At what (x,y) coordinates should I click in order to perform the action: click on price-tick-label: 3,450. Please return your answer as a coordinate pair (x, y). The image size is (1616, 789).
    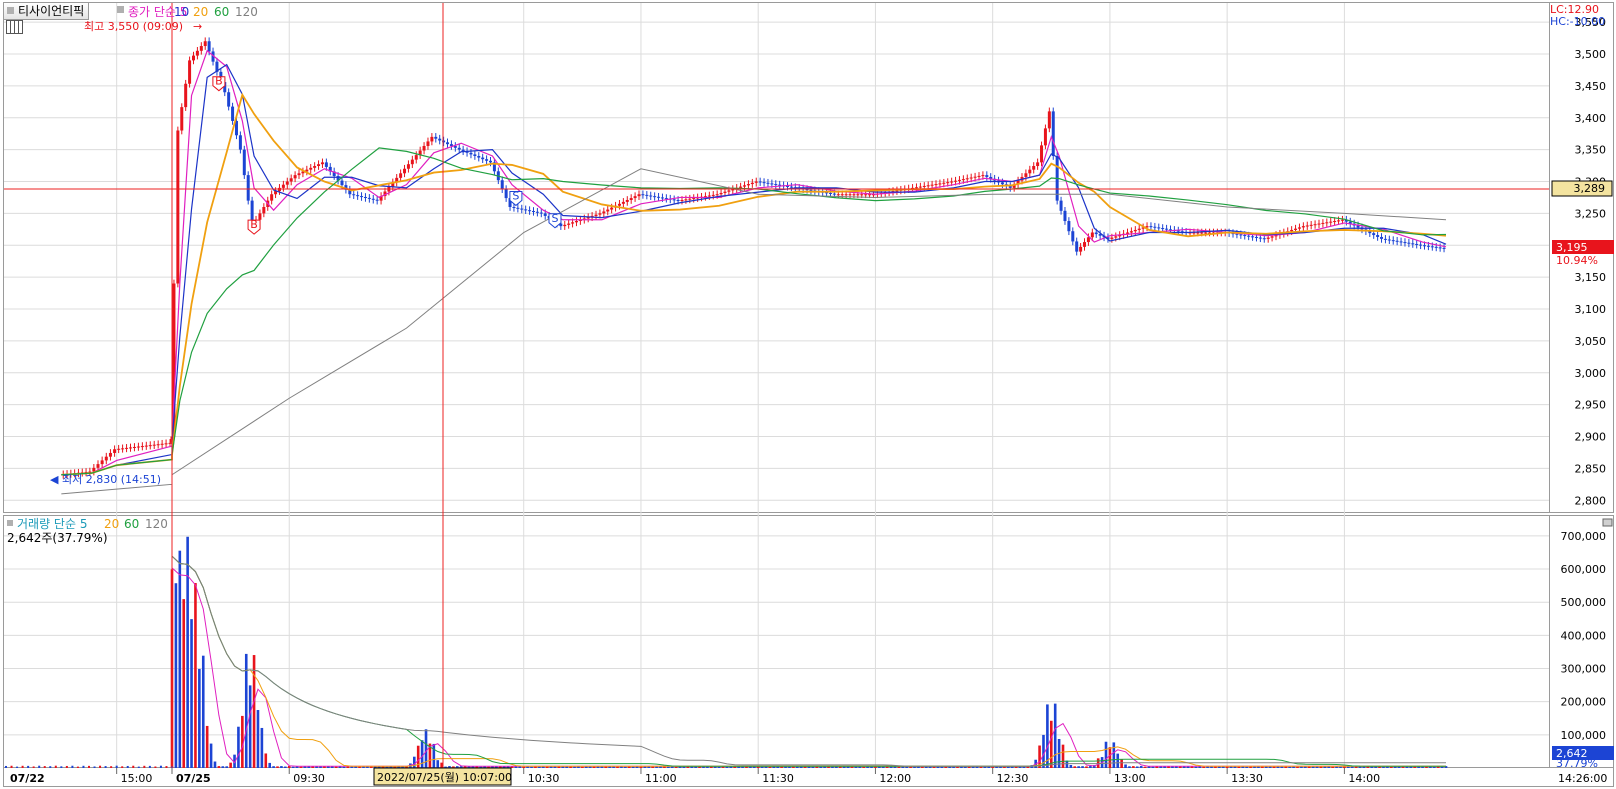
    Looking at the image, I should click on (1591, 86).